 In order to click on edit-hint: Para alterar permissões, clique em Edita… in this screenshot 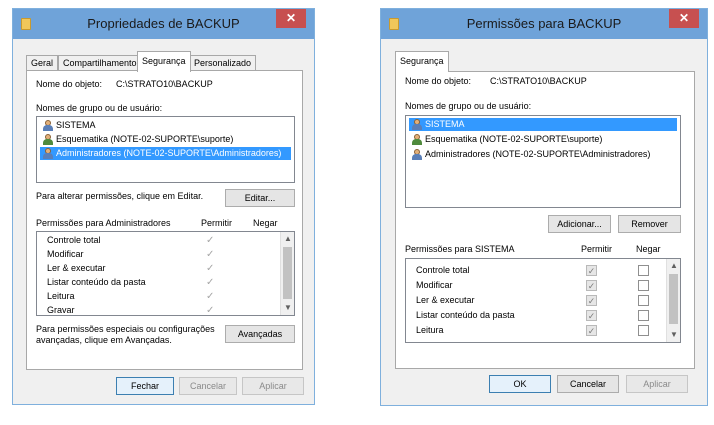, I will do `click(120, 196)`.